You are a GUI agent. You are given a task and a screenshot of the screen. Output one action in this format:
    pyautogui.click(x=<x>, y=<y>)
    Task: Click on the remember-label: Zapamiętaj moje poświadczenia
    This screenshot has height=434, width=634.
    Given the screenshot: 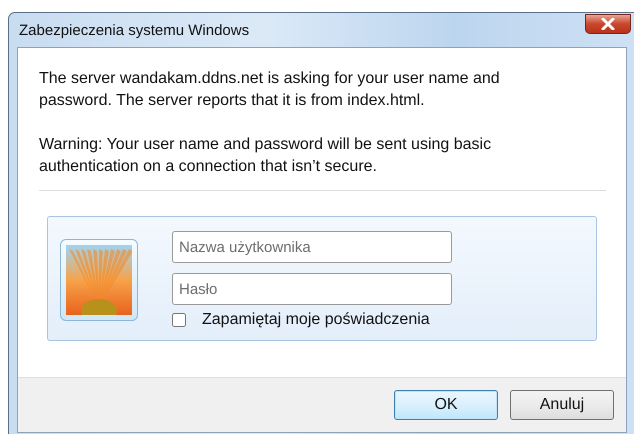 What is the action you would take?
    pyautogui.click(x=316, y=320)
    